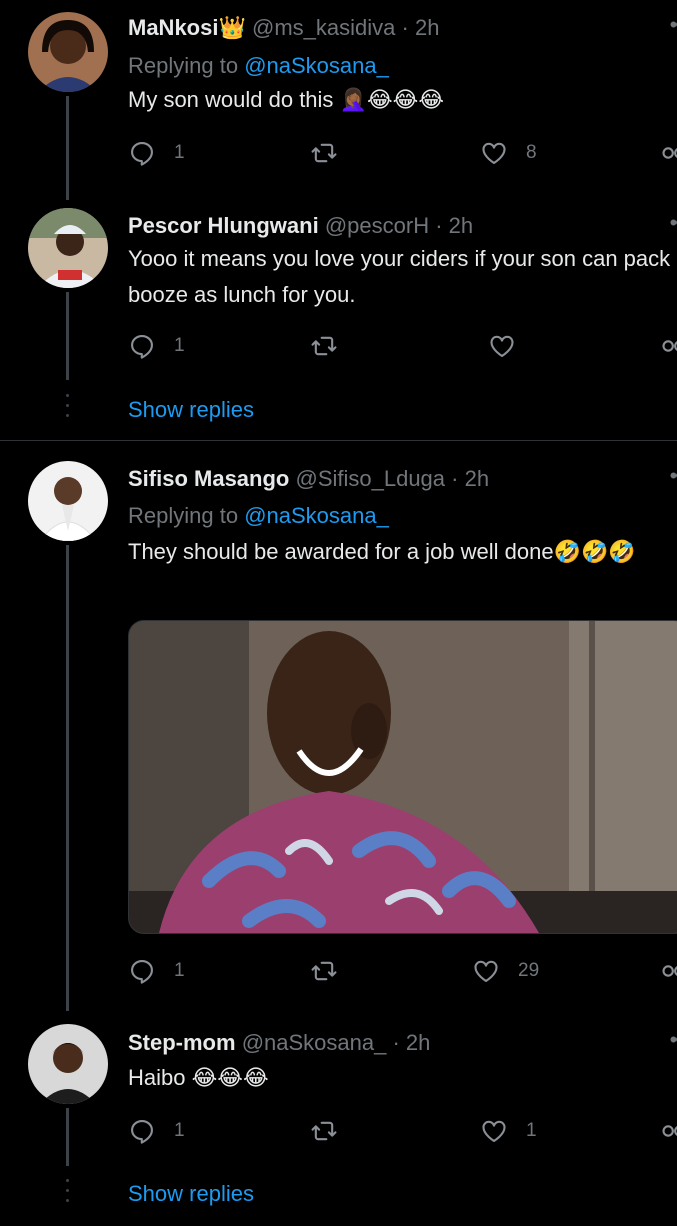 This screenshot has width=677, height=1226. What do you see at coordinates (529, 970) in the screenshot?
I see `like-count: 29` at bounding box center [529, 970].